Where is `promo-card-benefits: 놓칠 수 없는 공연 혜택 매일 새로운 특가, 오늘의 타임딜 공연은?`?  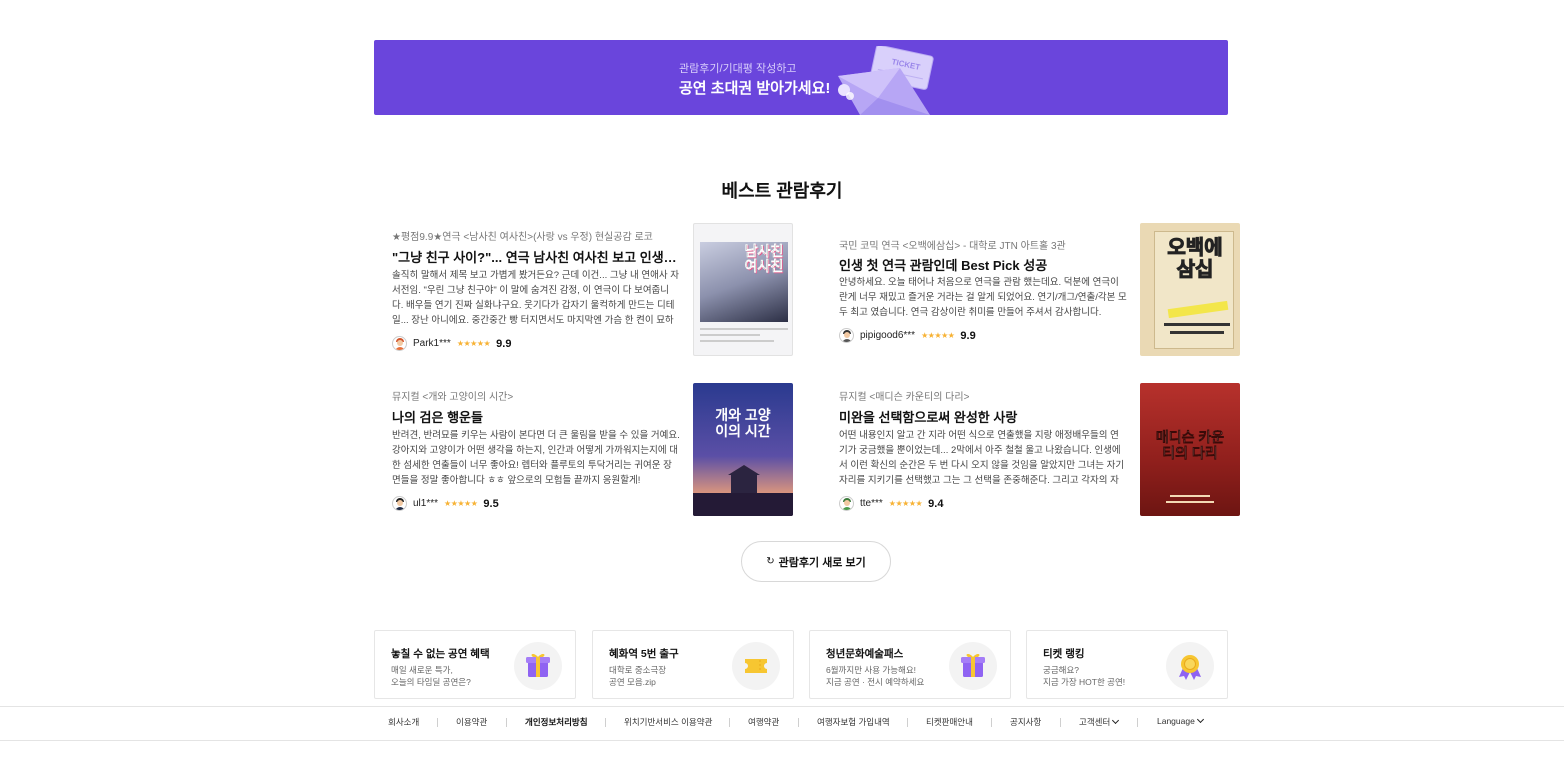 promo-card-benefits: 놓칠 수 없는 공연 혜택 매일 새로운 특가, 오늘의 타임딜 공연은? is located at coordinates (475, 664).